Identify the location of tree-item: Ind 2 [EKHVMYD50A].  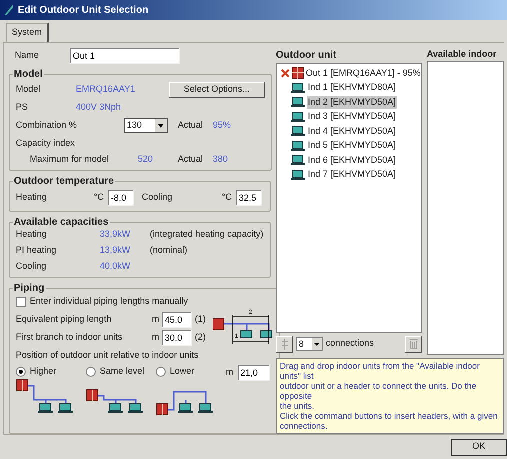
(352, 102).